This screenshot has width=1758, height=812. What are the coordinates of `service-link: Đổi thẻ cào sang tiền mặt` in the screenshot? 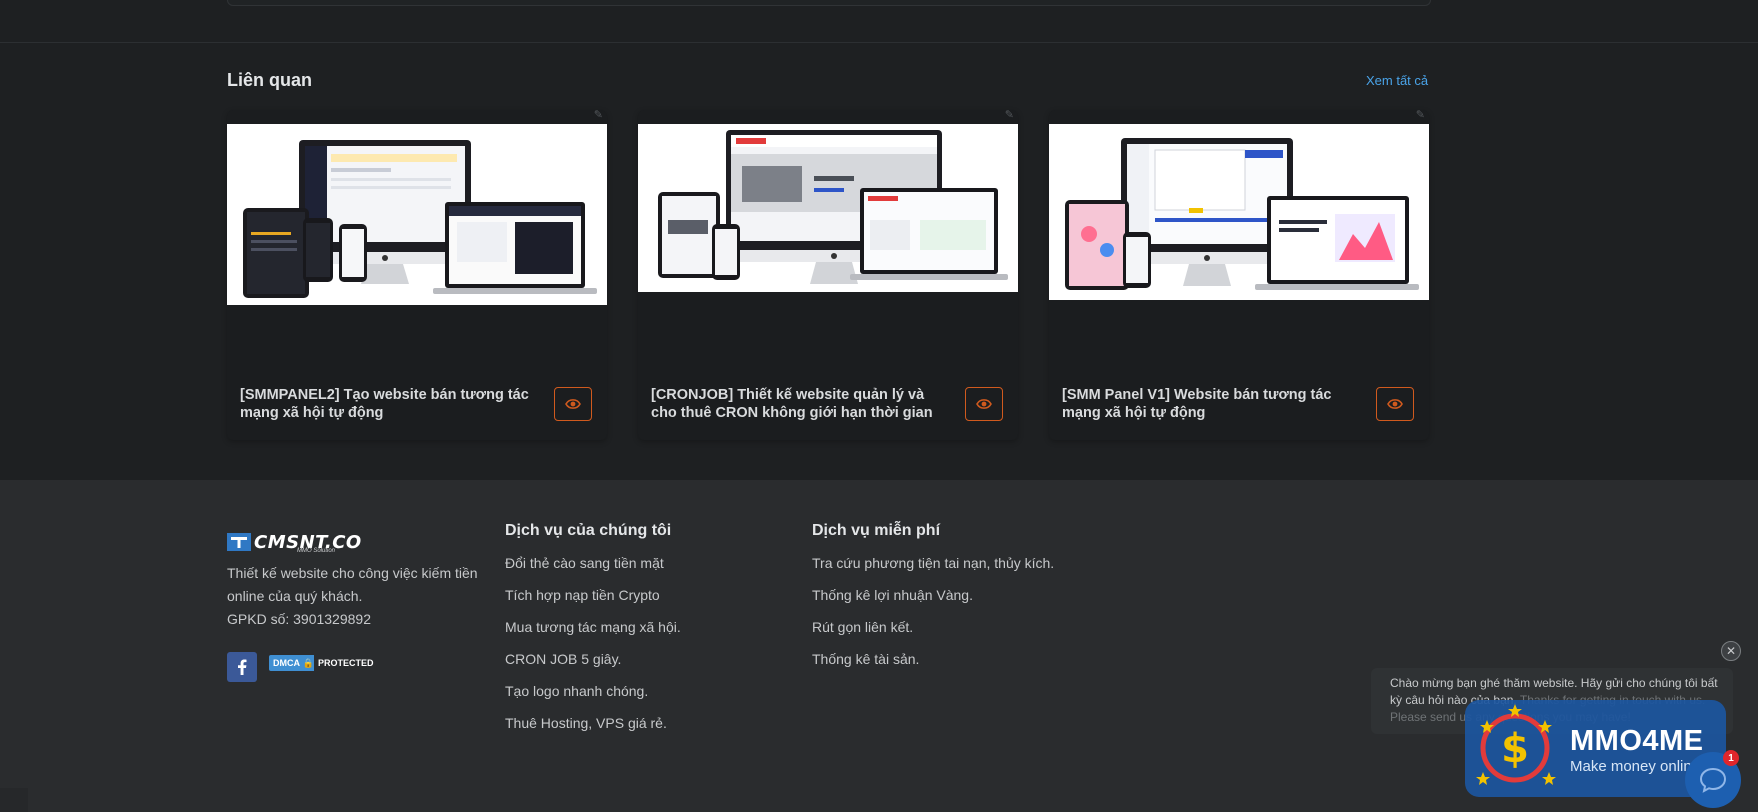 It's located at (593, 568).